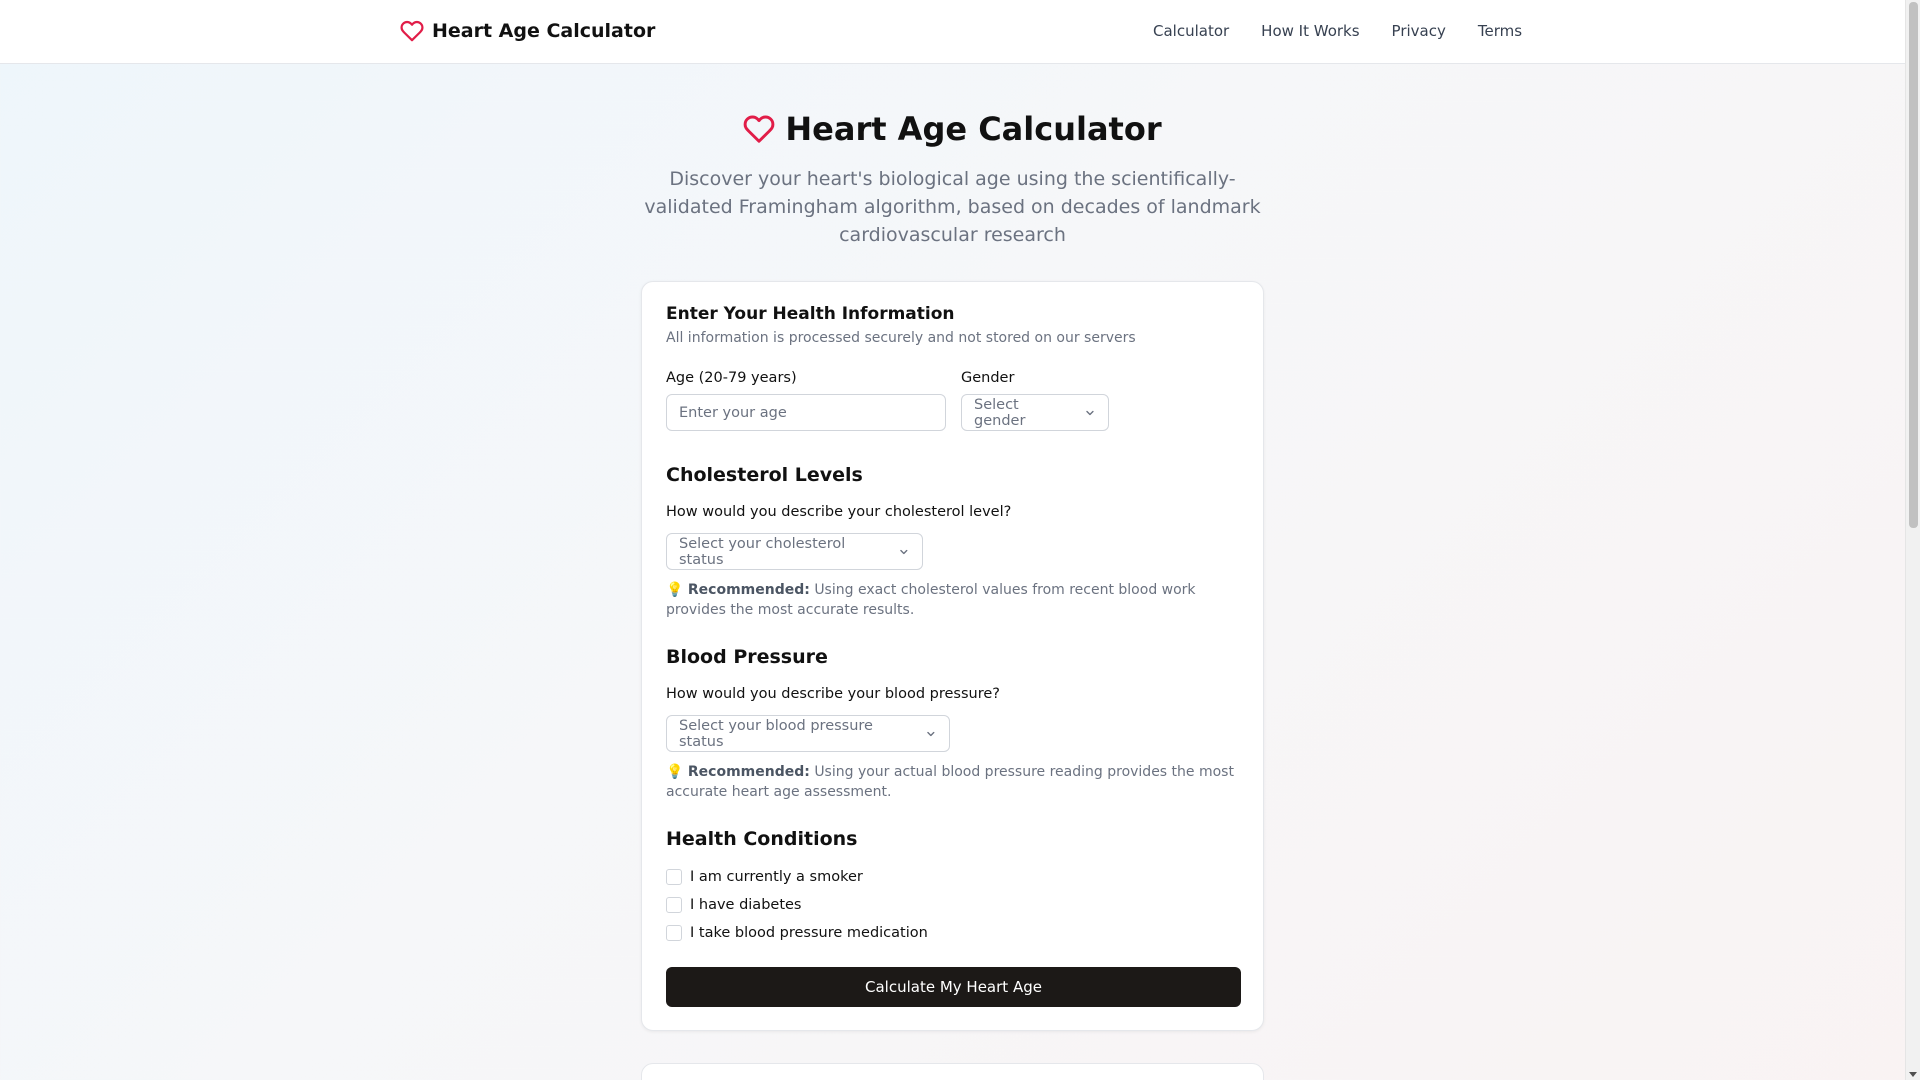 The width and height of the screenshot is (1920, 1080). Describe the element at coordinates (674, 933) in the screenshot. I see `bp-medication-checkbox` at that location.